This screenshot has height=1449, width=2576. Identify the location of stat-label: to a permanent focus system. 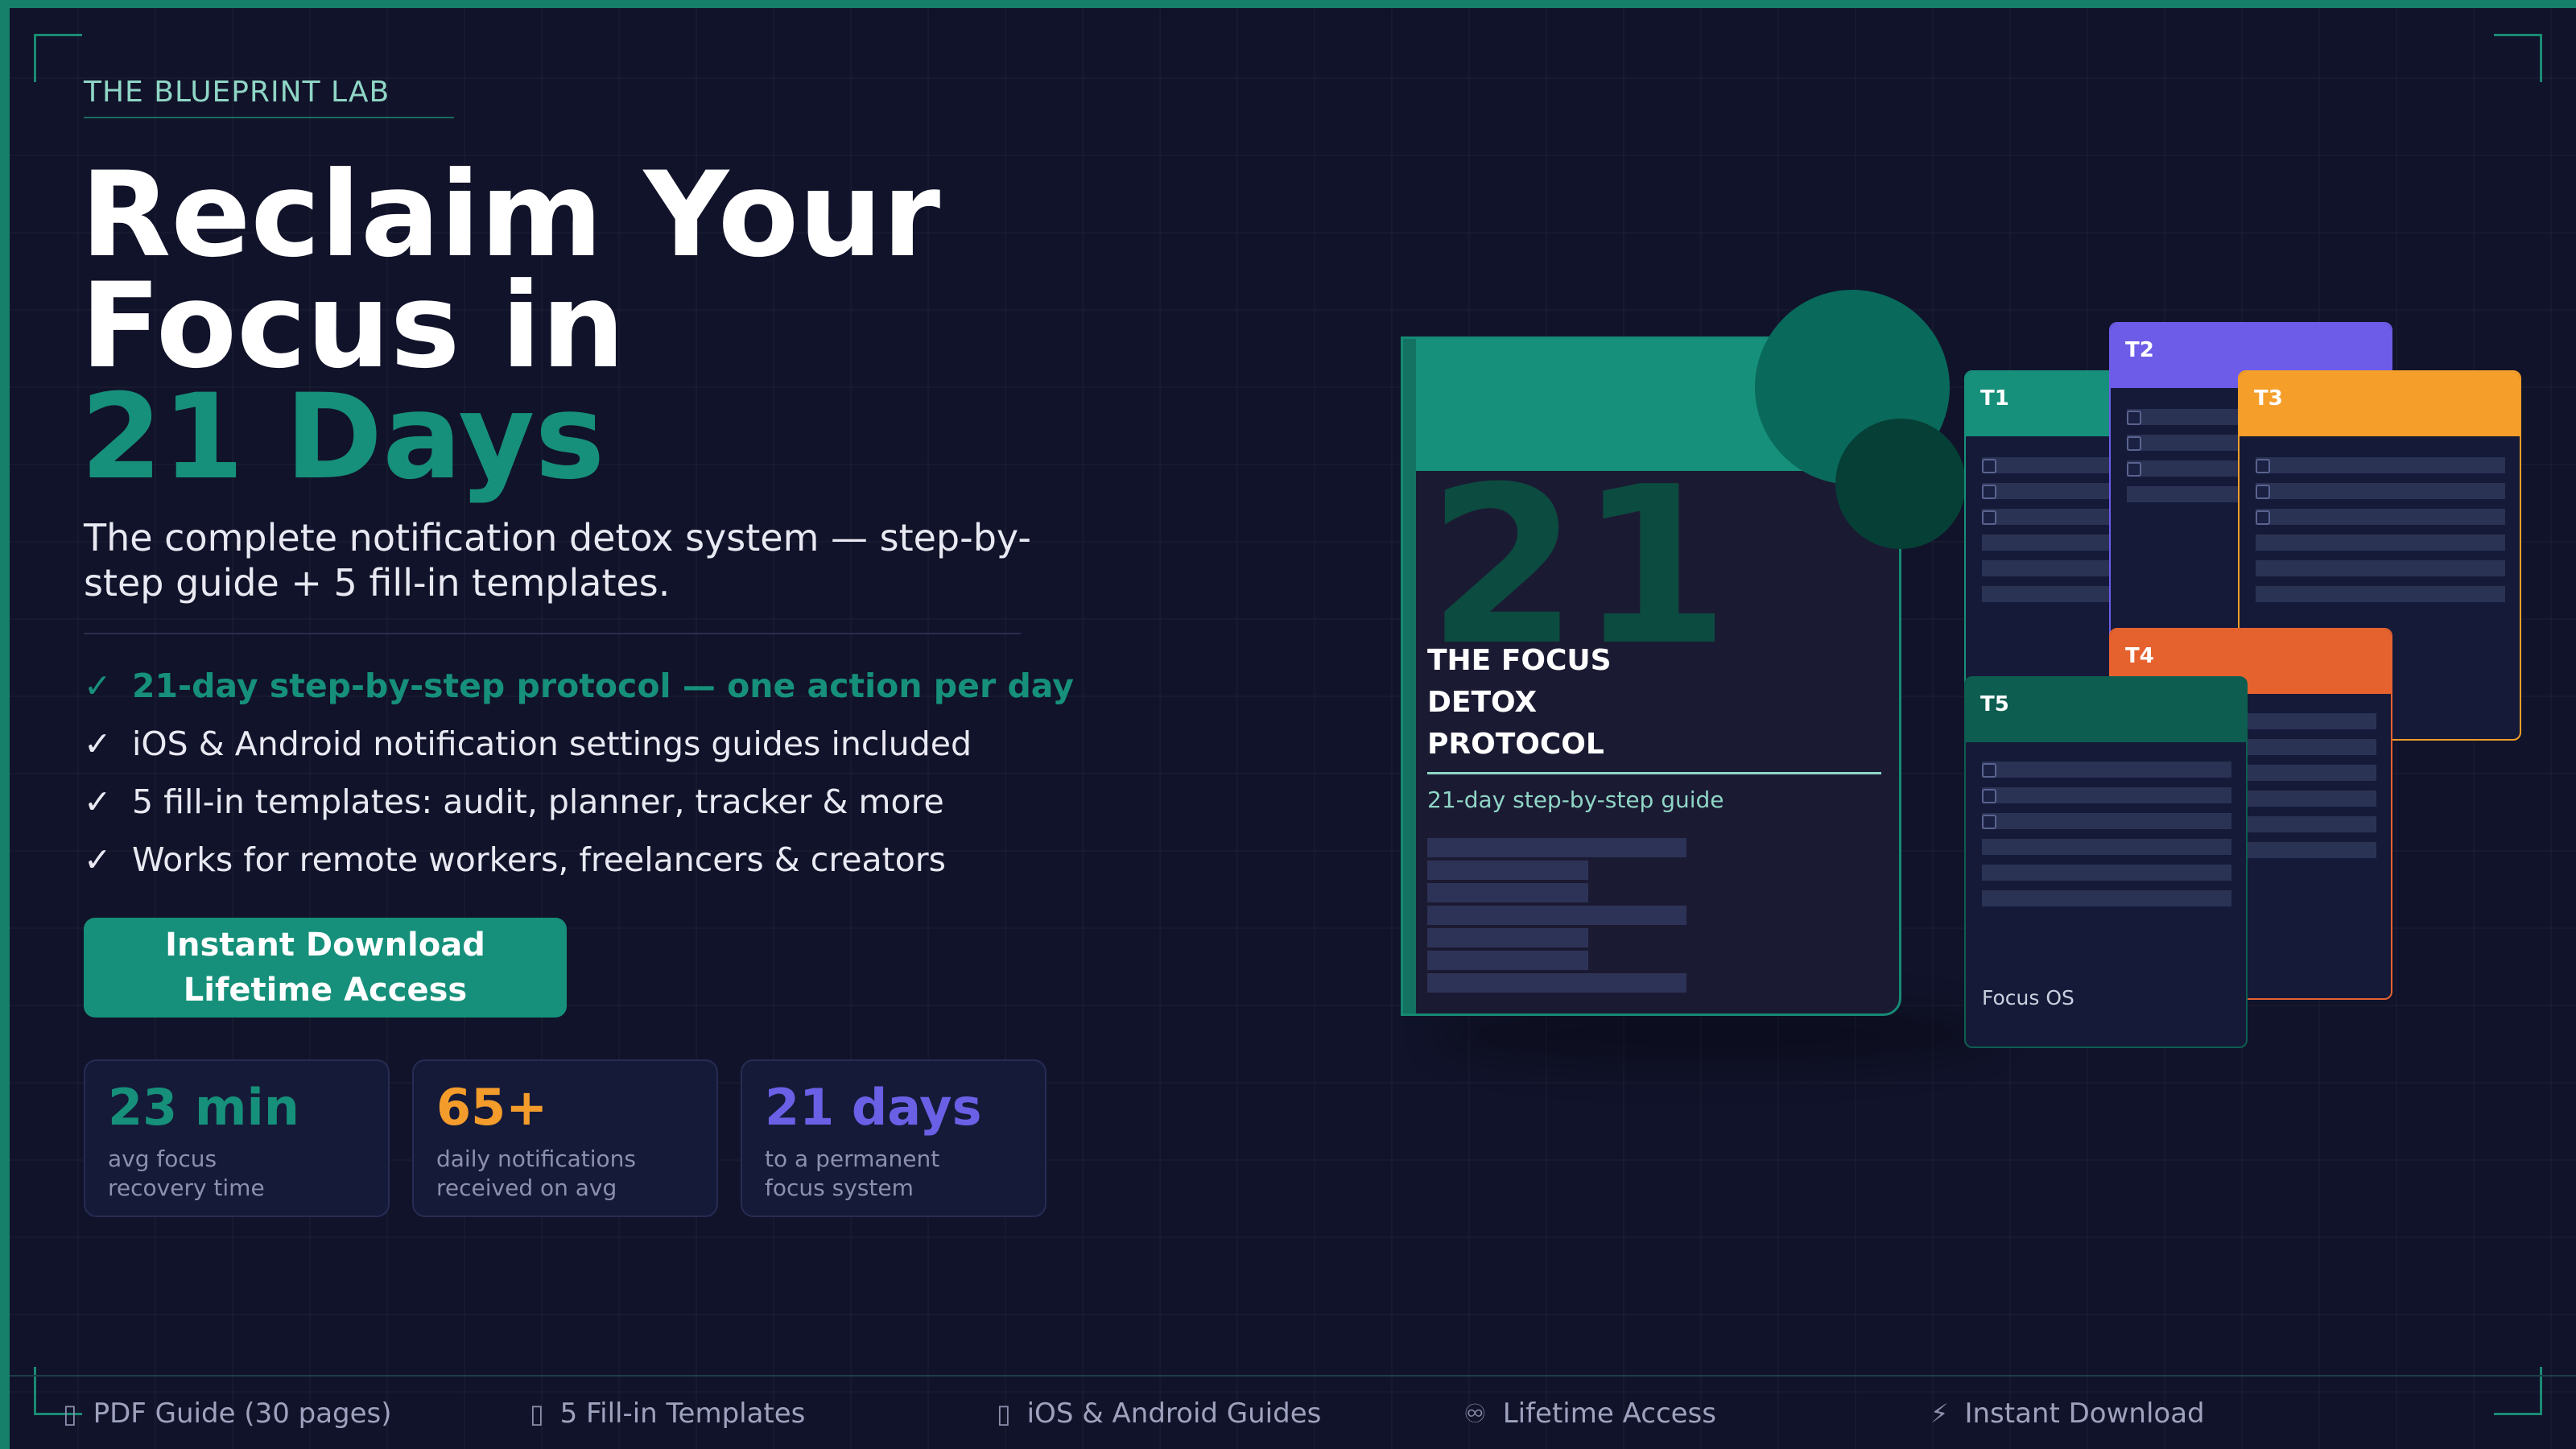
(893, 1174).